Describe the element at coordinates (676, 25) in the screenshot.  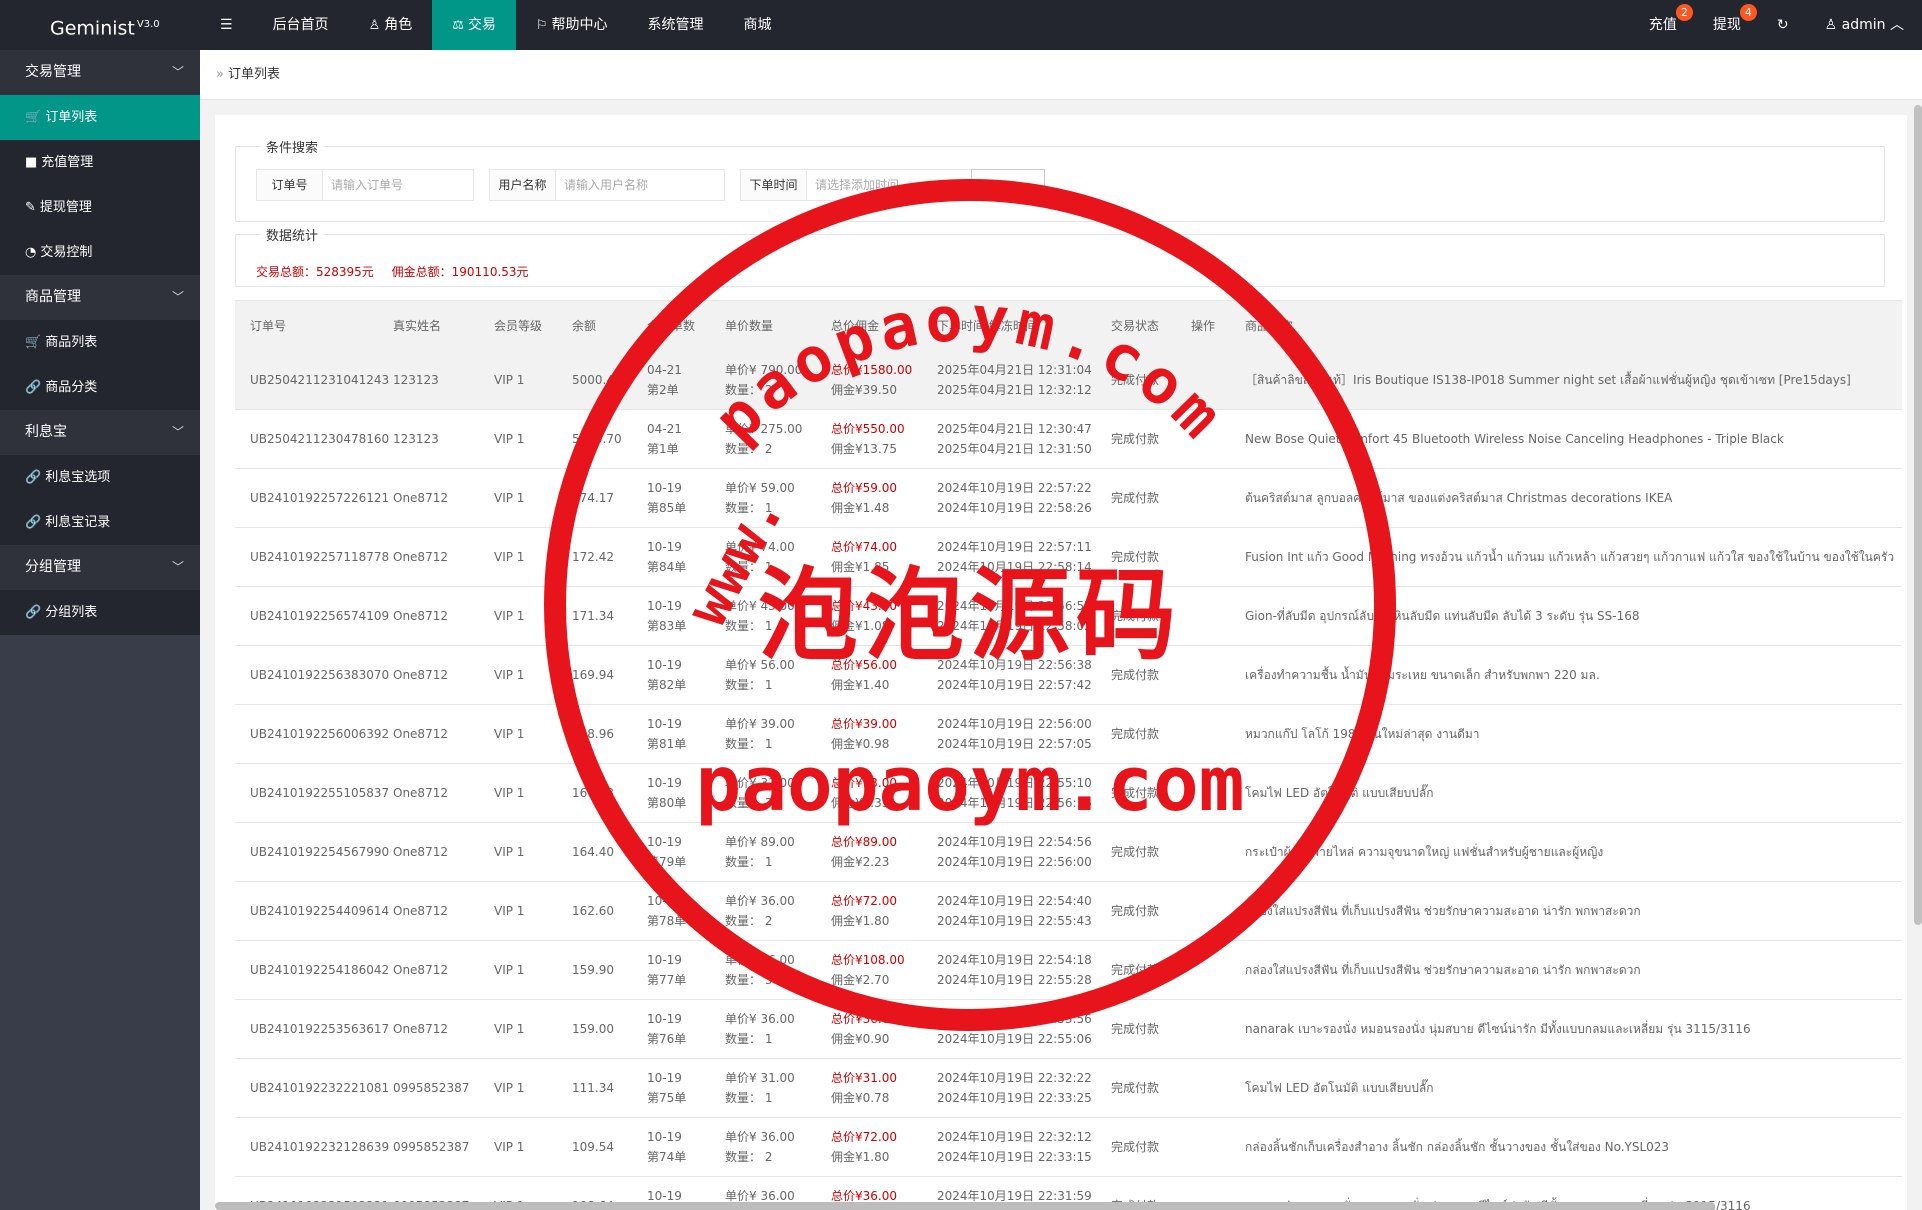
I see `nav-system: 系统管理` at that location.